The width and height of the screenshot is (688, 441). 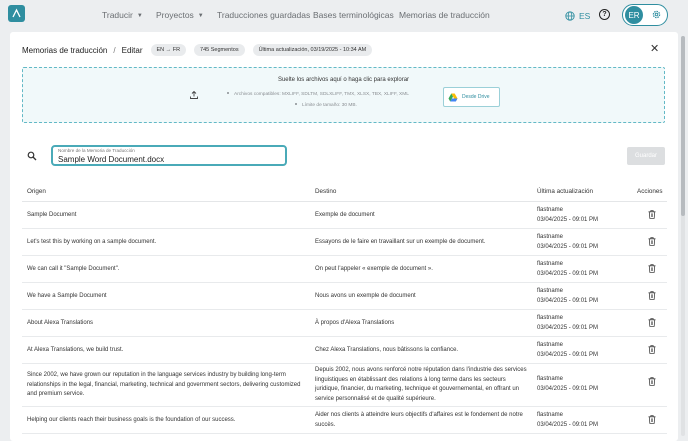 I want to click on scrollbar-thumb, so click(x=683, y=126).